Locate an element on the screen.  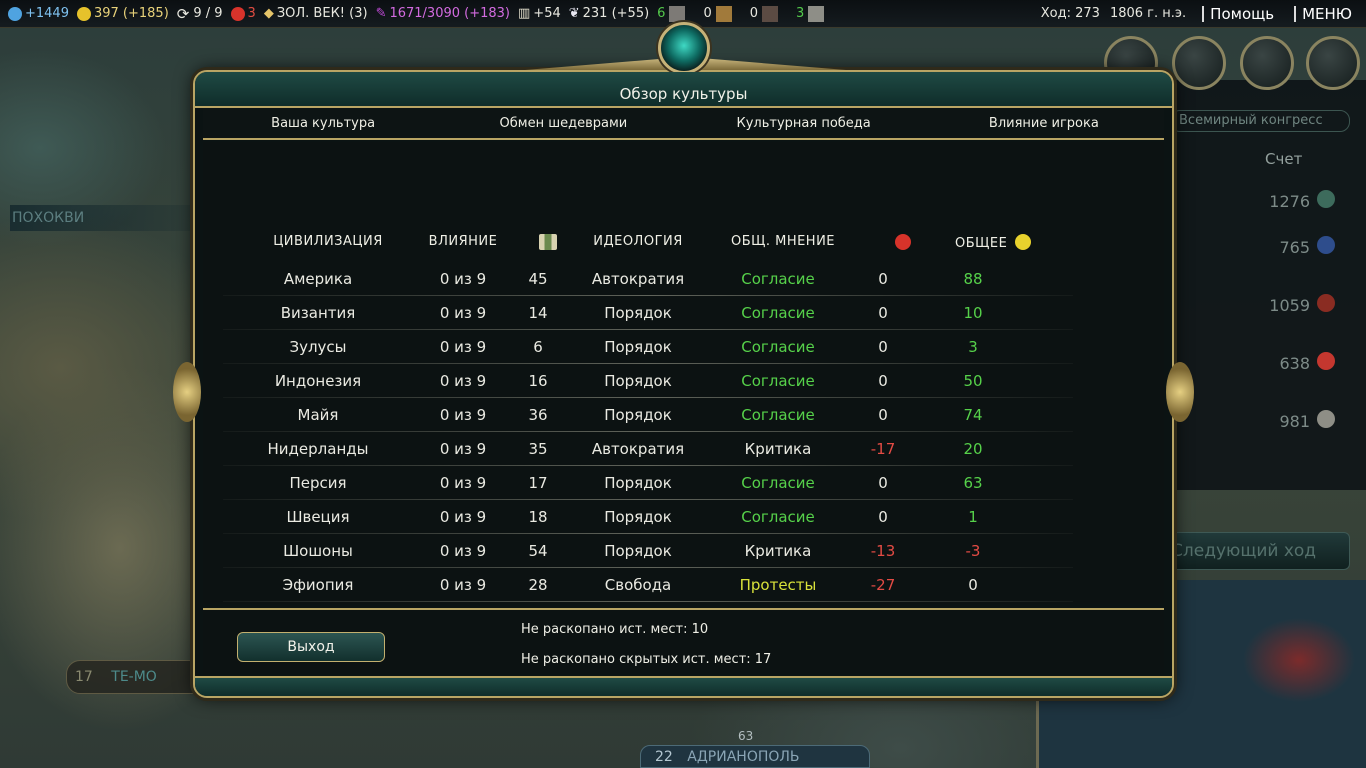
score-value: 638 is located at coordinates (1294, 363).